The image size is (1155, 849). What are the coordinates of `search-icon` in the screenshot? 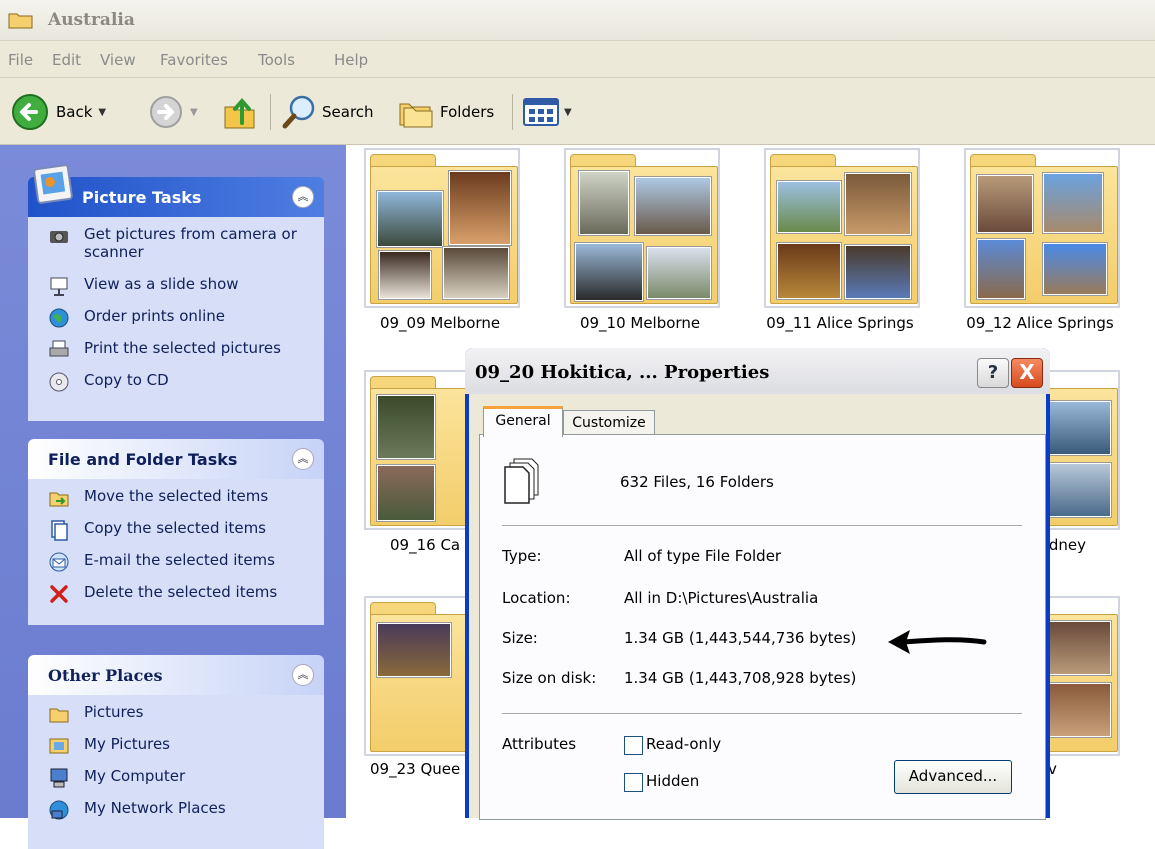 It's located at (298, 112).